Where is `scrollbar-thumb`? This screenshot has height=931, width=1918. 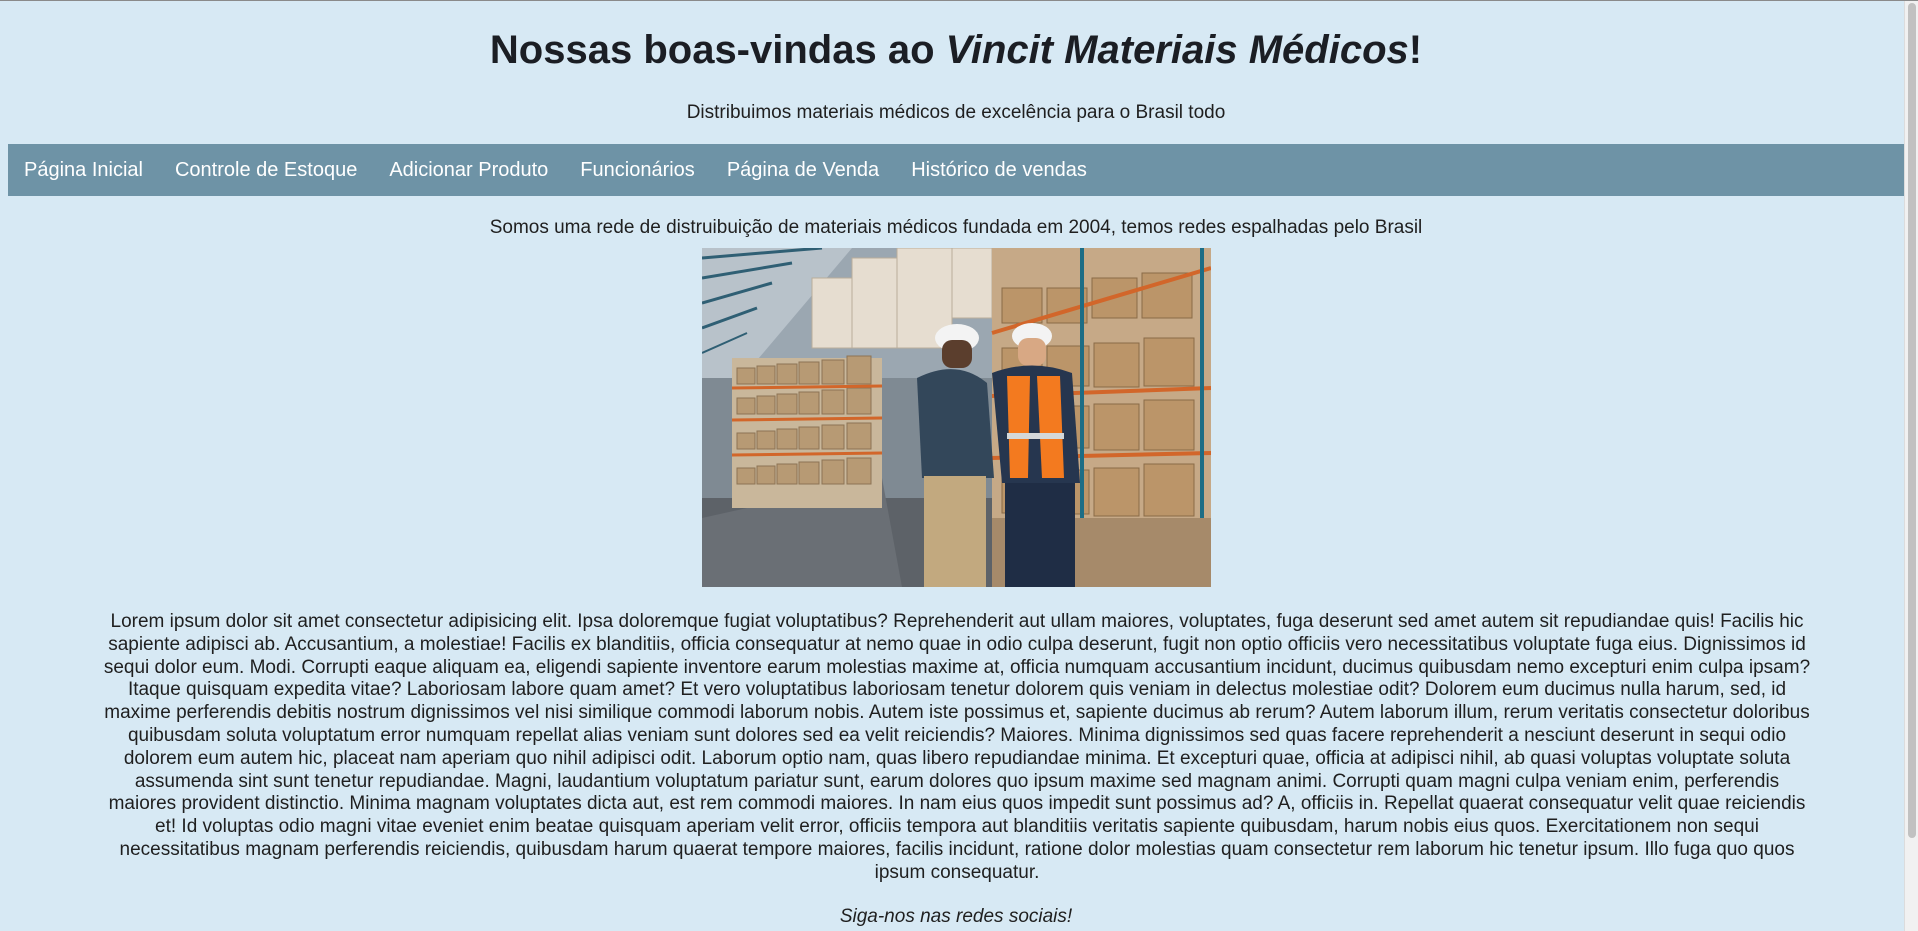
scrollbar-thumb is located at coordinates (1912, 420).